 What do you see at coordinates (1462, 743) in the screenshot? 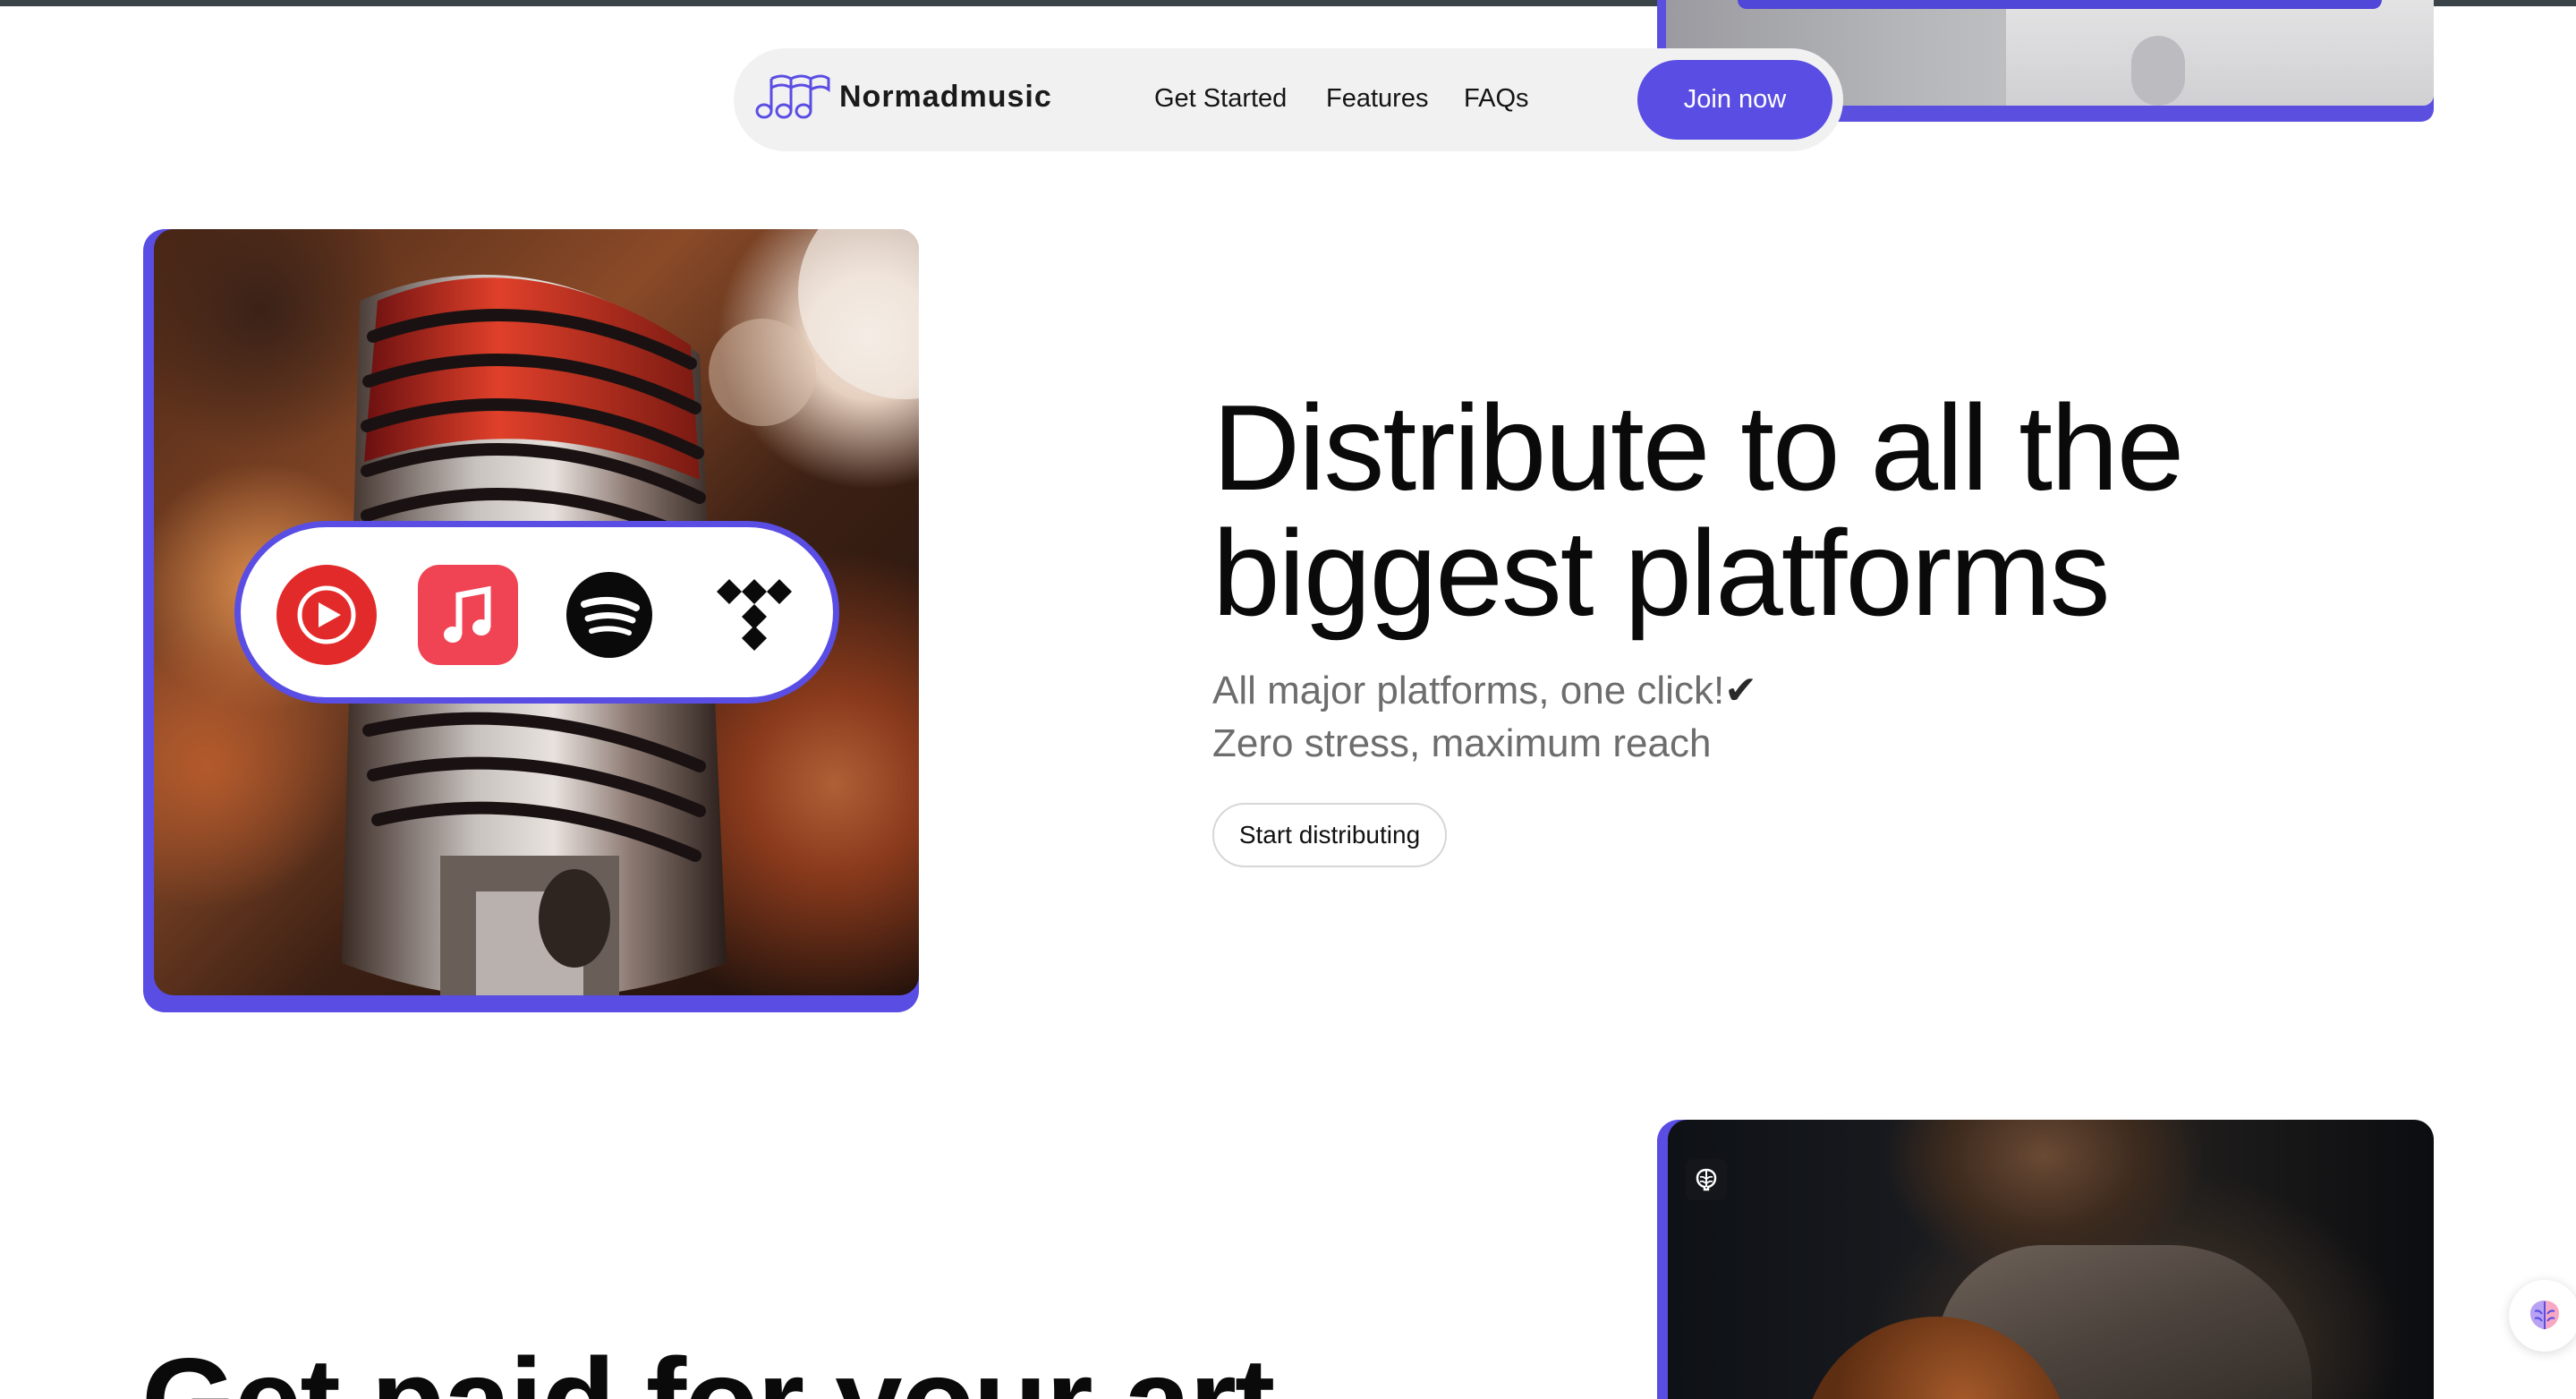
I see `hero-subtitle-line-2: Zero stress, maximum reach` at bounding box center [1462, 743].